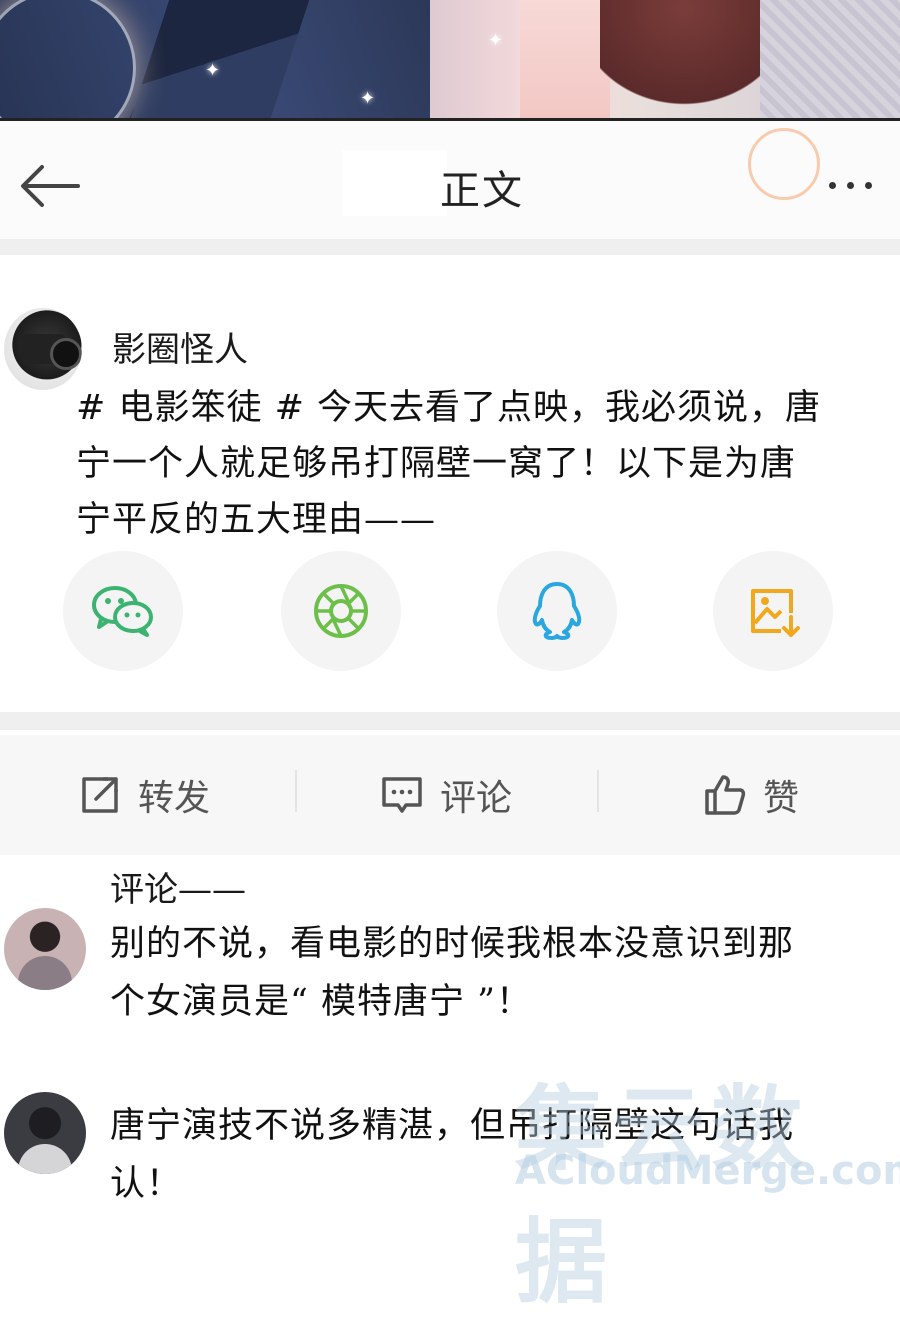 Image resolution: width=900 pixels, height=1321 pixels. I want to click on comment-bubble-icon, so click(402, 795).